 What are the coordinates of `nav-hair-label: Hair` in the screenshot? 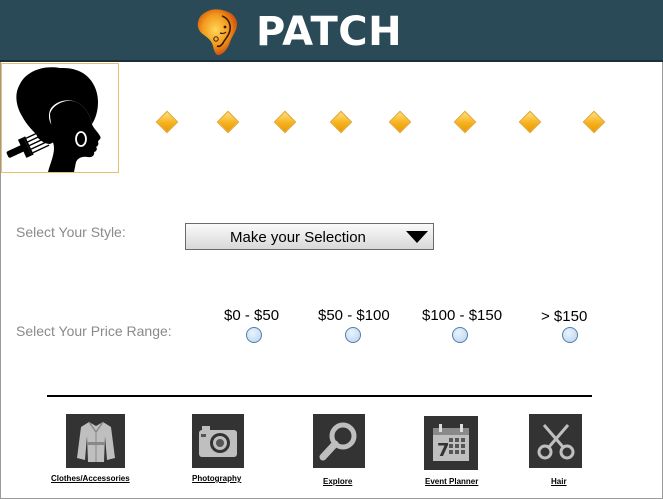 It's located at (559, 481).